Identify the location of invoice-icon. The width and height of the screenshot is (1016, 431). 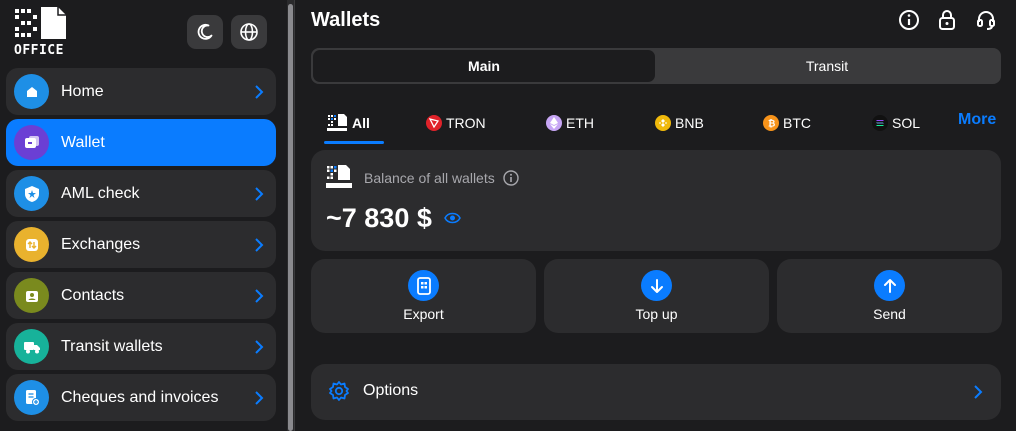
(31, 397).